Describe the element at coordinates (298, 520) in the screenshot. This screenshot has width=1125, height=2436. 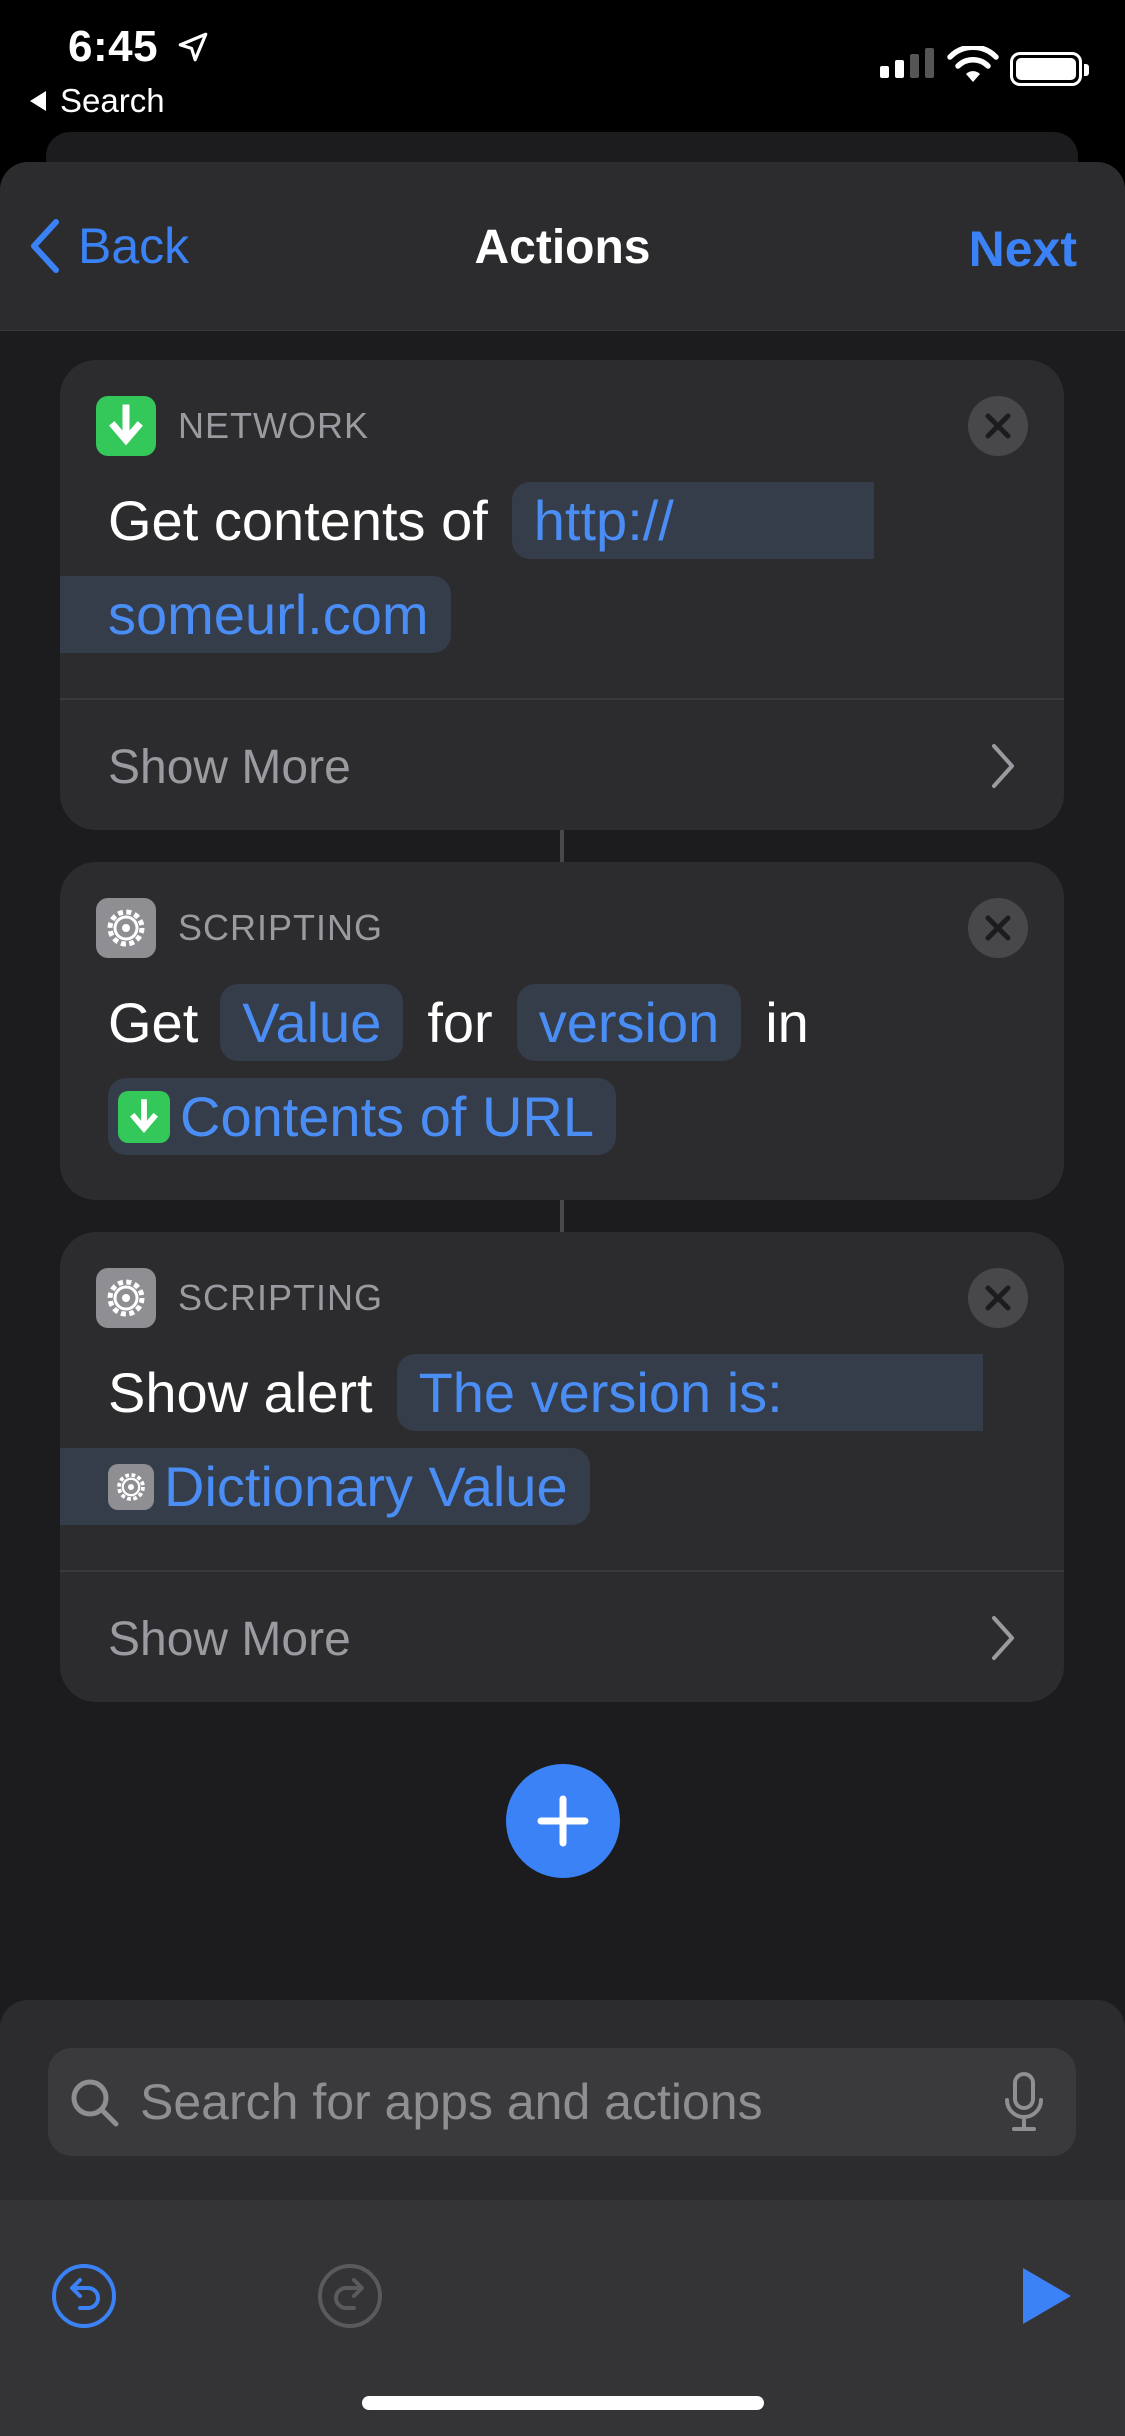
I see `action-verb: Get contents of` at that location.